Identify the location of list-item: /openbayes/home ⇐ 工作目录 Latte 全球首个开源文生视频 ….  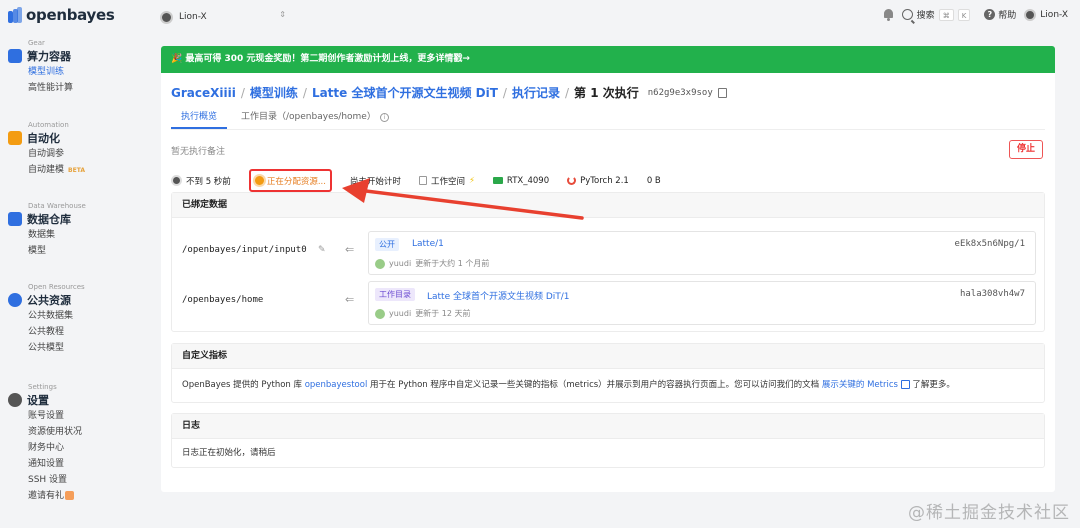
(609, 303).